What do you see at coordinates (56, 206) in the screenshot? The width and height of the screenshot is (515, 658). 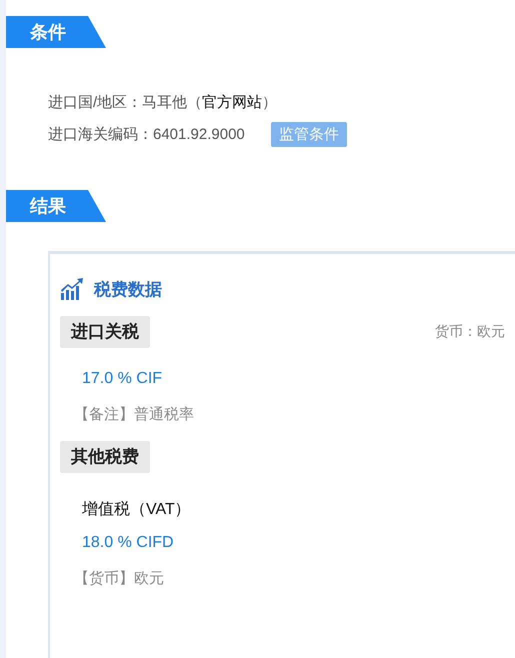 I see `section-header: 结果` at bounding box center [56, 206].